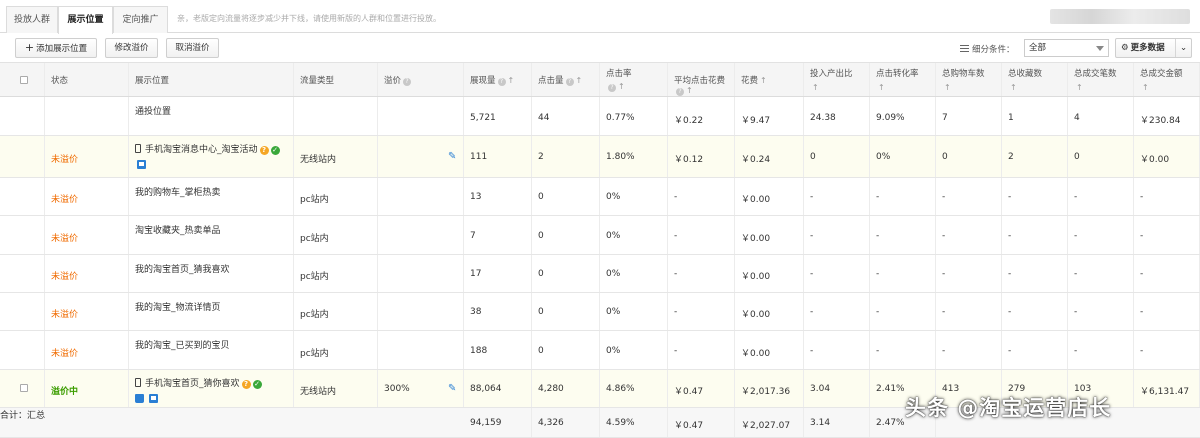 Image resolution: width=1200 pixels, height=438 pixels. I want to click on cell-cpc: ￥0.22, so click(688, 119).